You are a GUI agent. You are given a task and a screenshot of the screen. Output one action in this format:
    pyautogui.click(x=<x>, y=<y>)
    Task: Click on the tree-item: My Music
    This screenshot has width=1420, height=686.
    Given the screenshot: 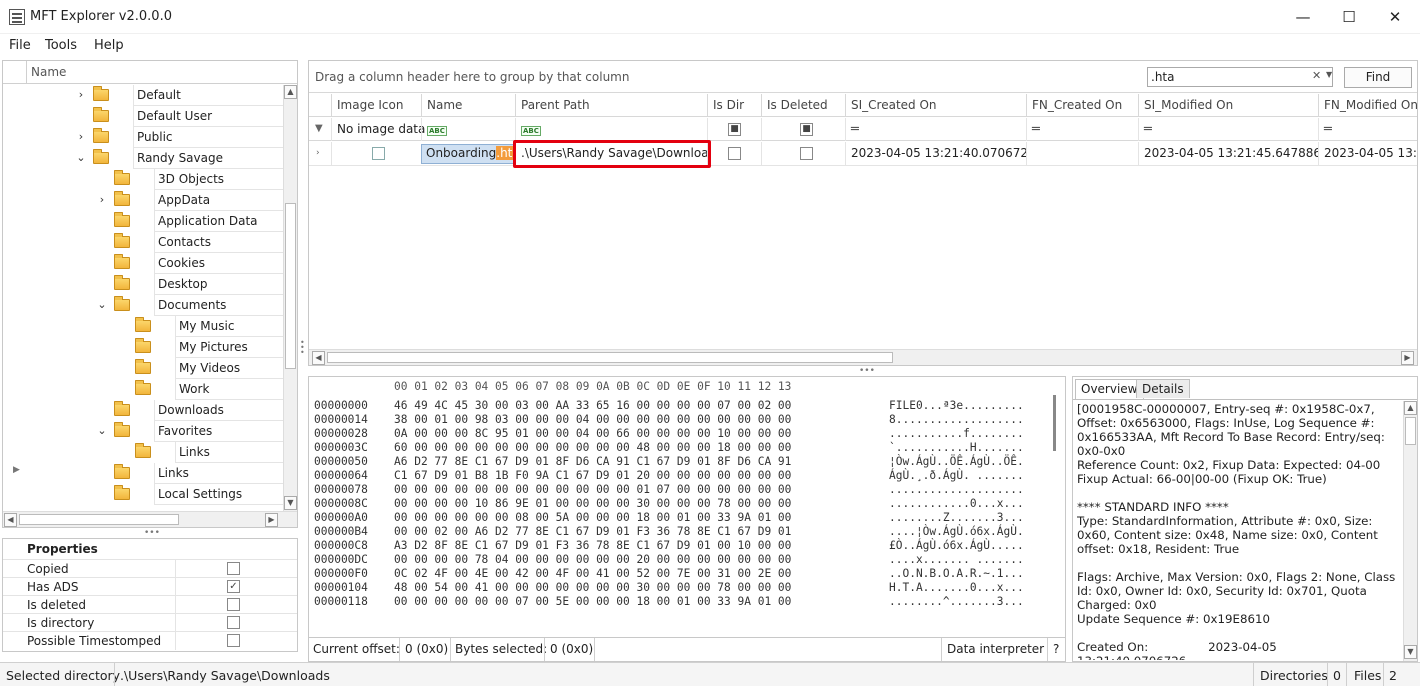 What is the action you would take?
    pyautogui.click(x=143, y=326)
    